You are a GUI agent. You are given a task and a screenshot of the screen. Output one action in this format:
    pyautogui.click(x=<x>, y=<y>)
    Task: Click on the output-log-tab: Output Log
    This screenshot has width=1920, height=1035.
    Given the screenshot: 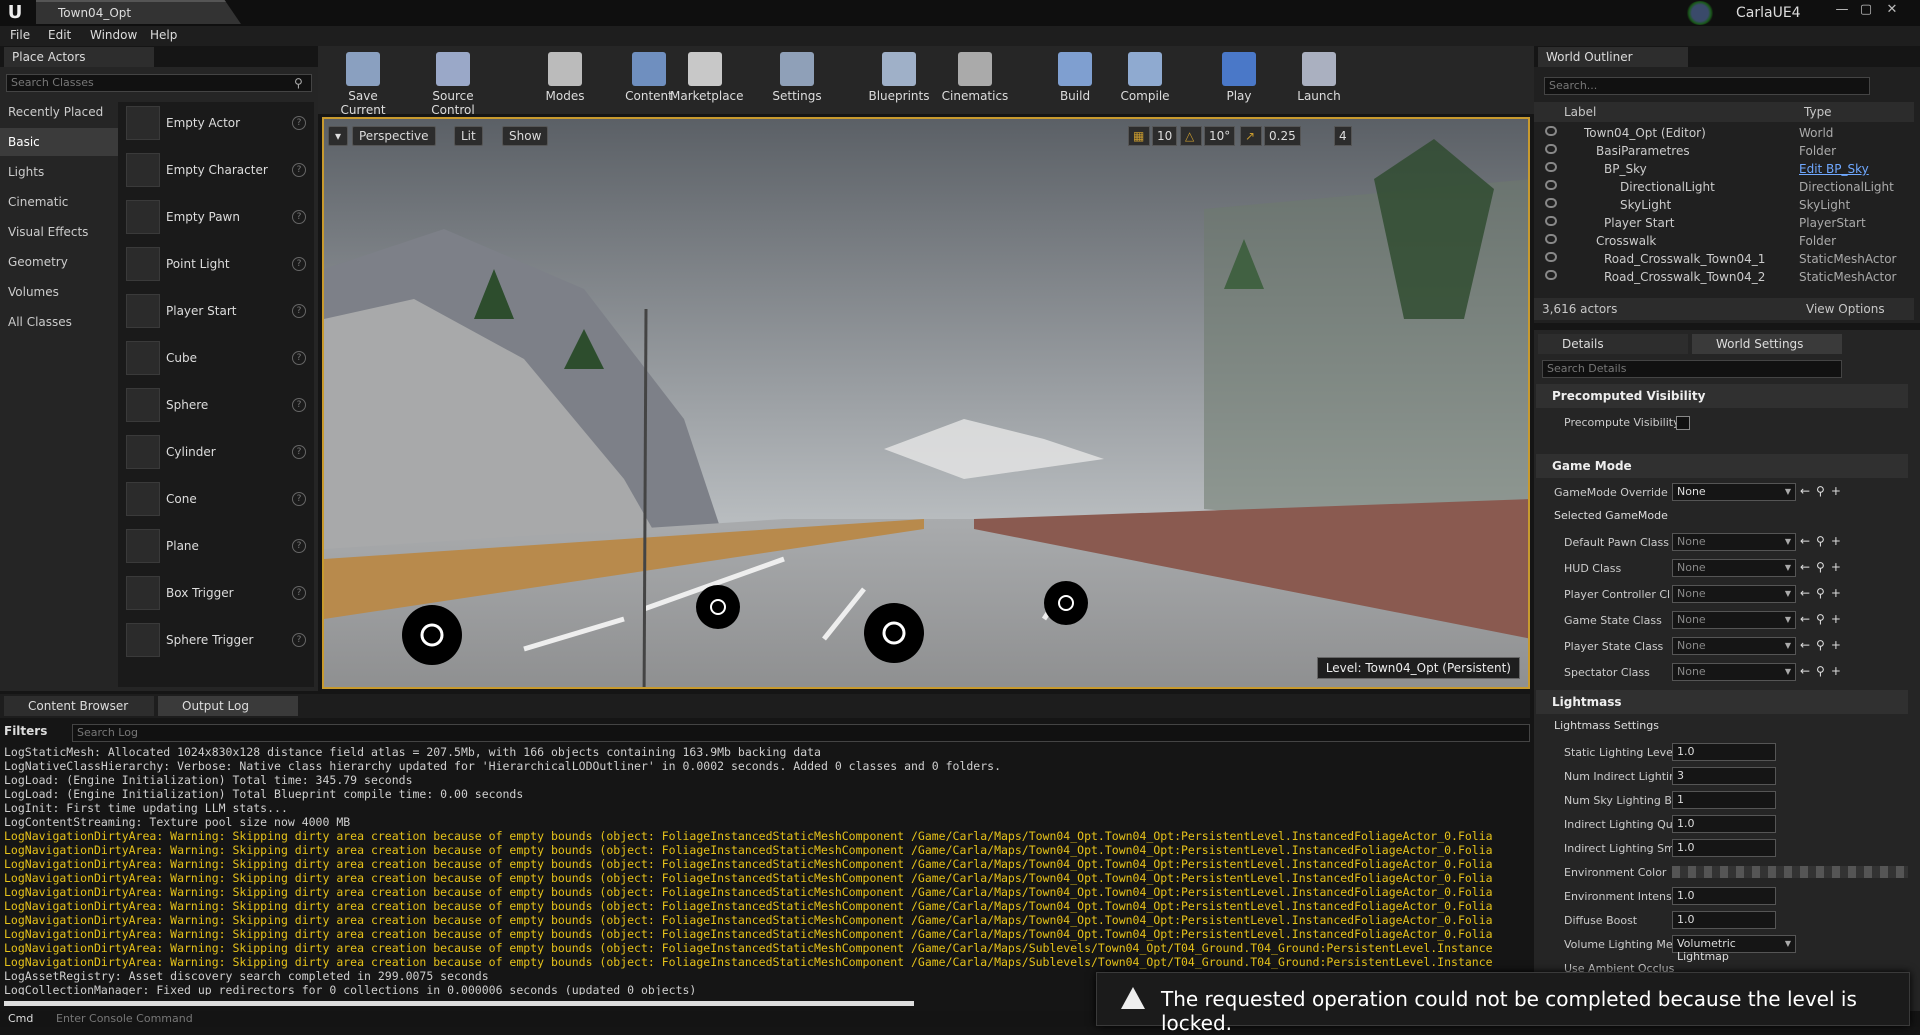 What is the action you would take?
    pyautogui.click(x=228, y=706)
    